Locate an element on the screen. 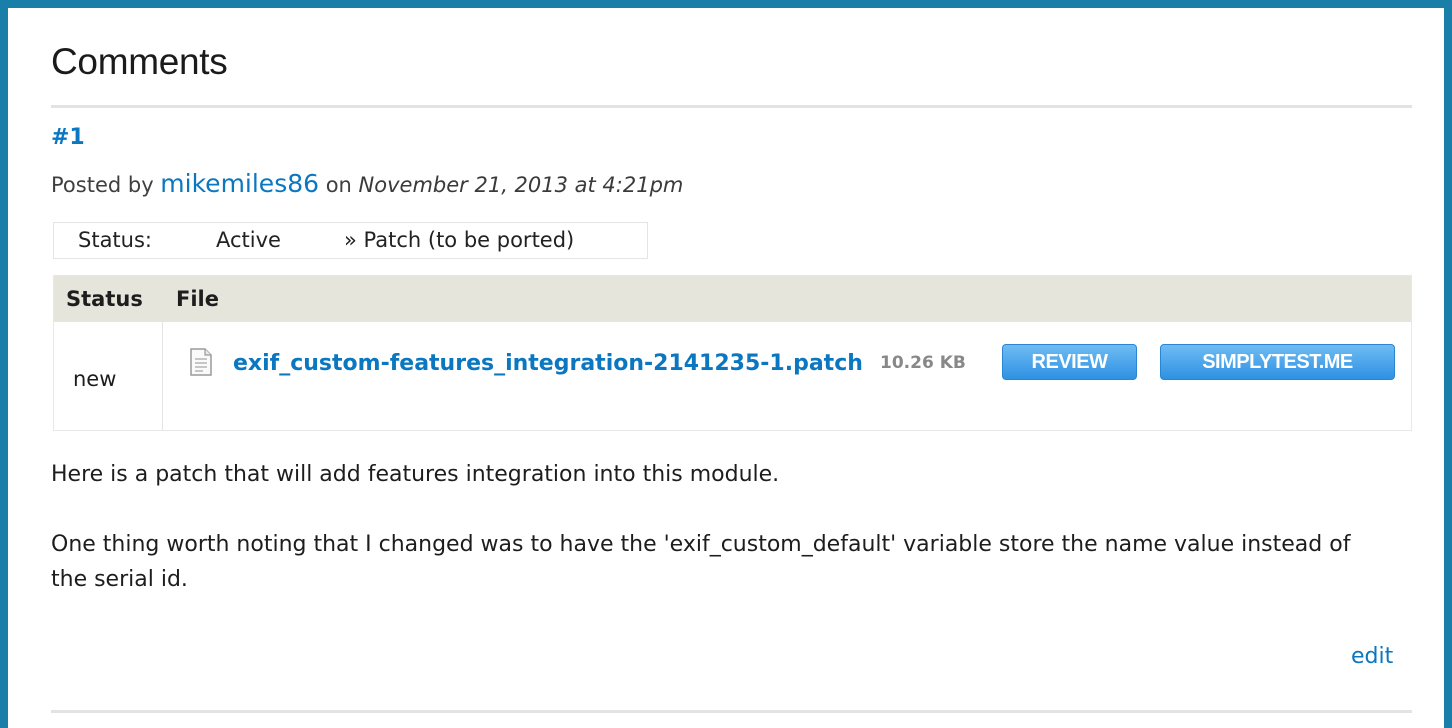  file-icon is located at coordinates (201, 362).